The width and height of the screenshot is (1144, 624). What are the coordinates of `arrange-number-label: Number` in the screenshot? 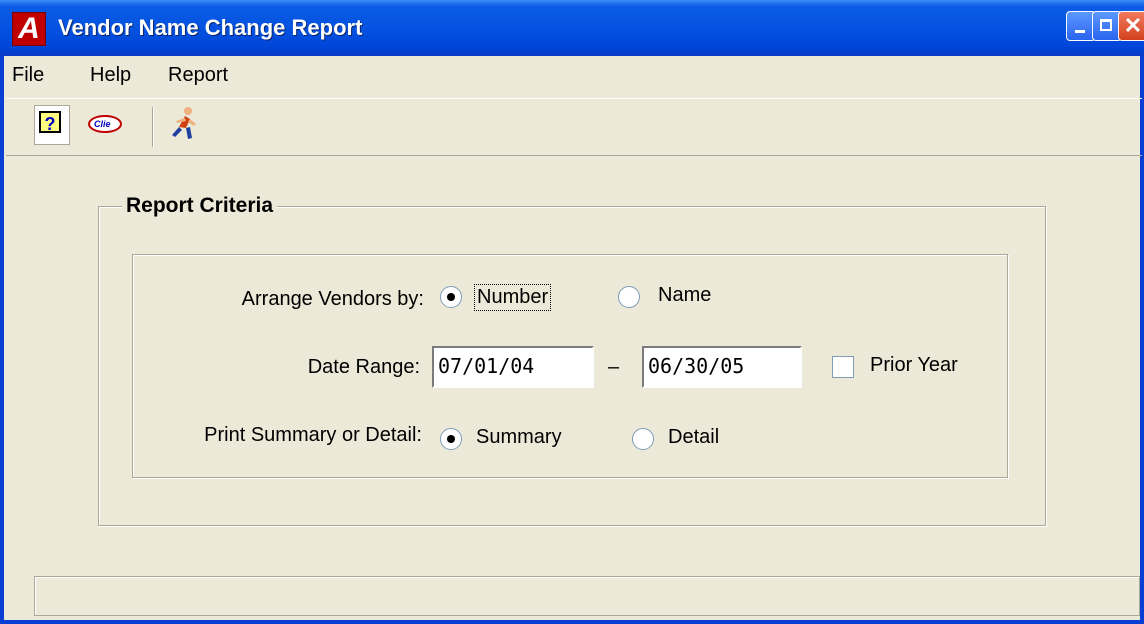 It's located at (513, 297).